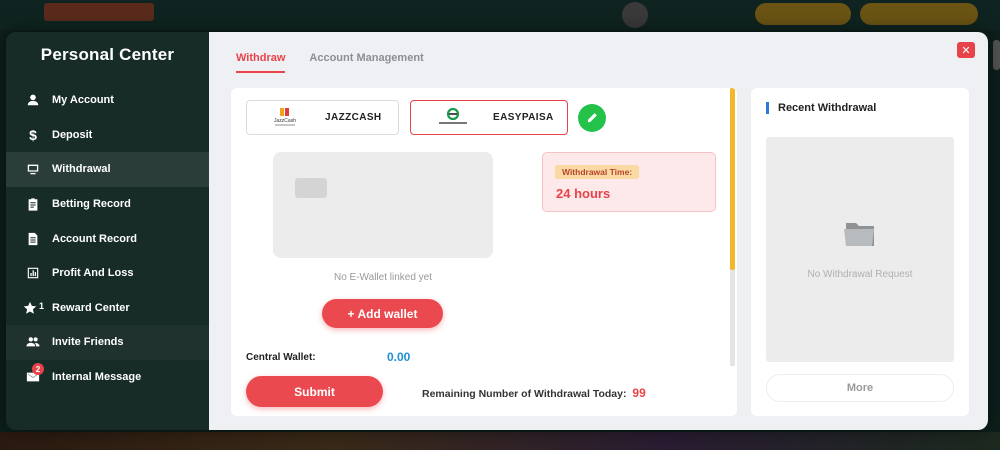 The height and width of the screenshot is (450, 1000). I want to click on central-wallet-value: 0.00, so click(399, 357).